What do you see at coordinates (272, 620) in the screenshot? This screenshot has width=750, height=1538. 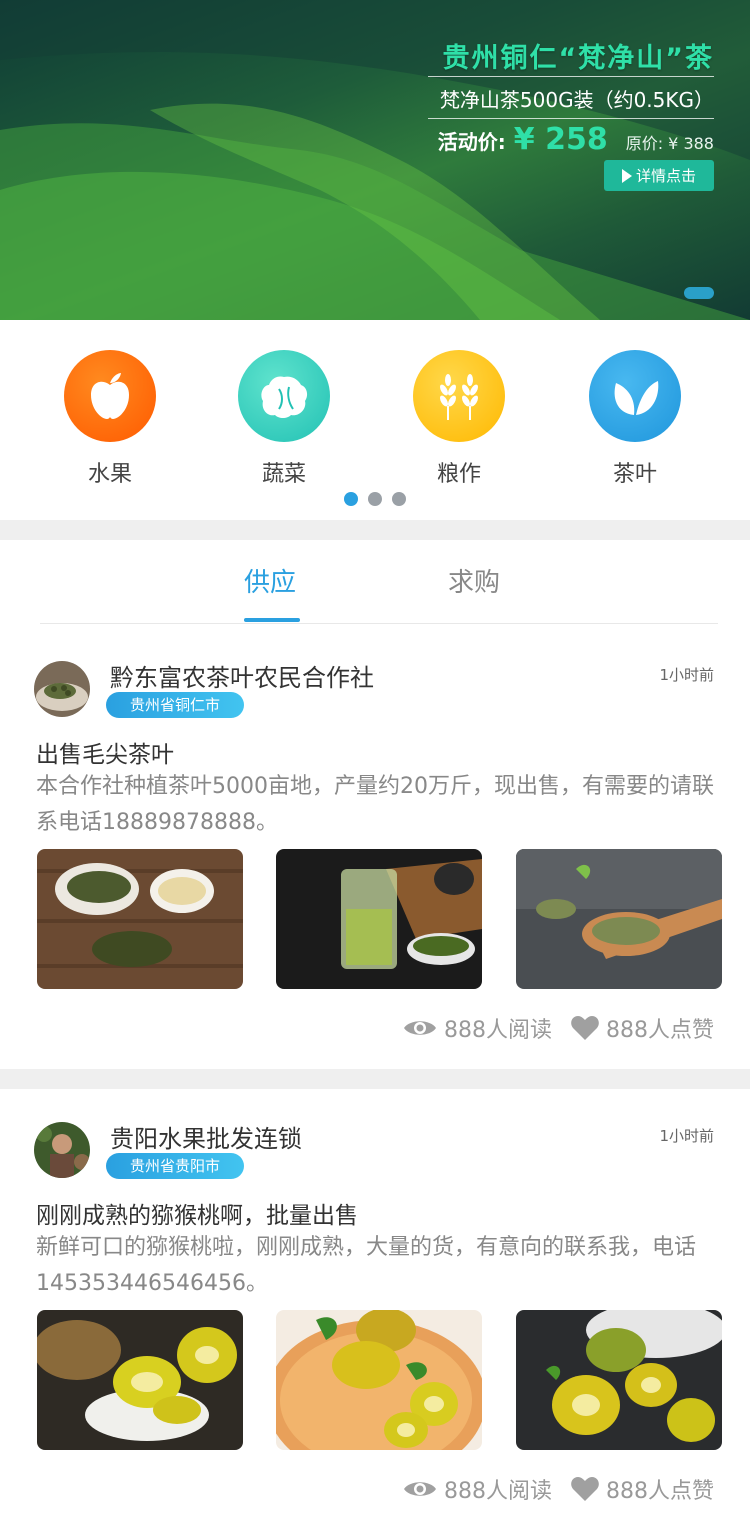 I see `tab-active-underline` at bounding box center [272, 620].